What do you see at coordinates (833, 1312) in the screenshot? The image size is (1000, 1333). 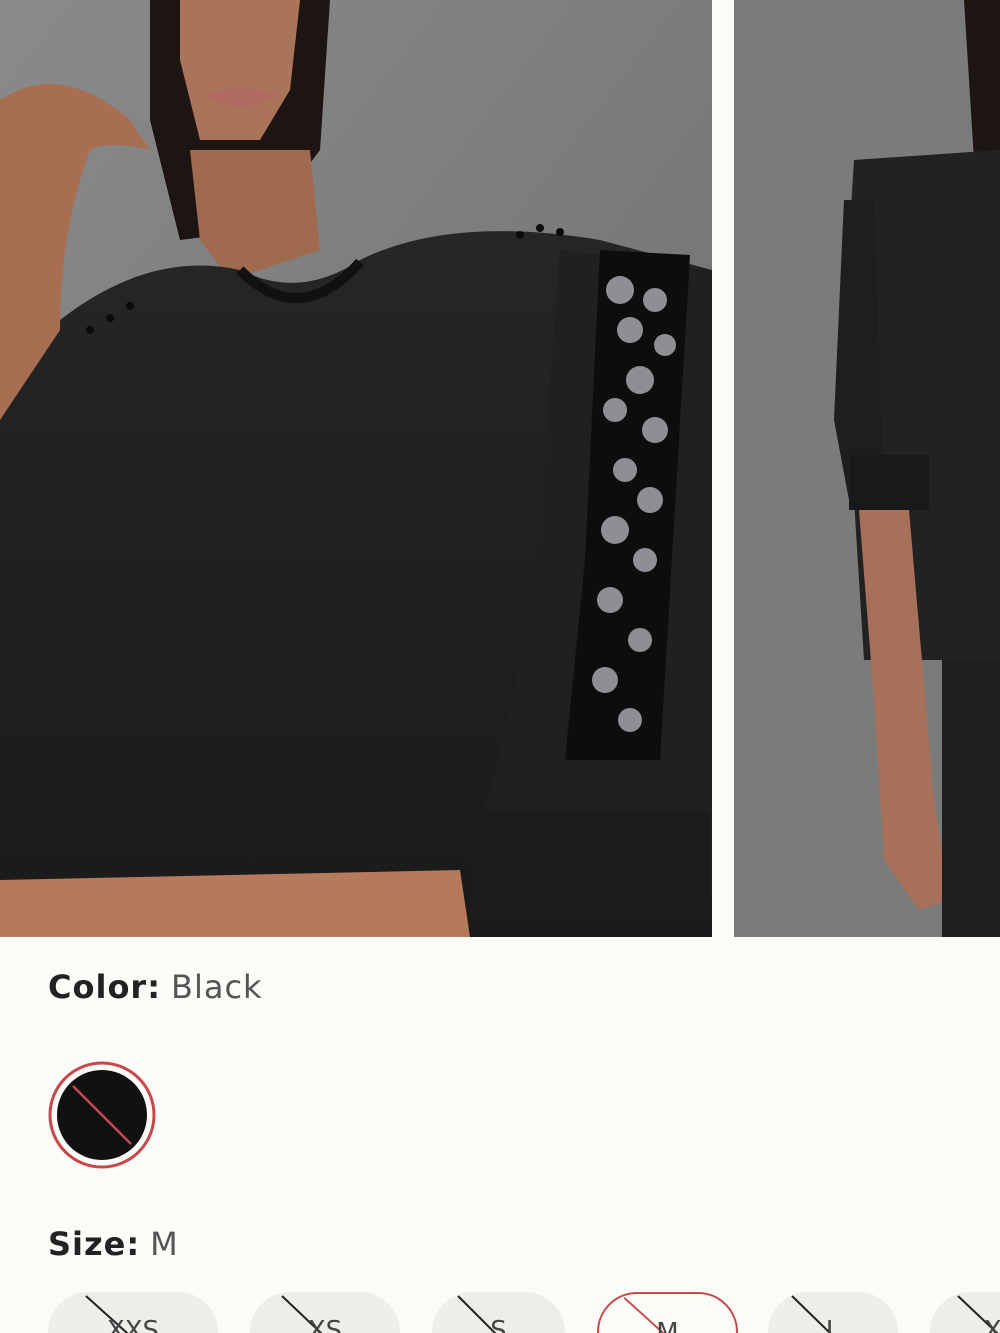 I see `size-option-l: L` at bounding box center [833, 1312].